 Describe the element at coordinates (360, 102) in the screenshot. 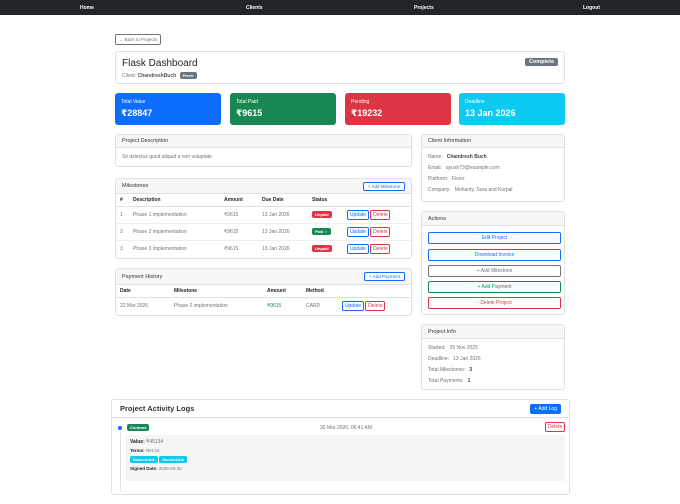

I see `stat-label: Pending` at that location.